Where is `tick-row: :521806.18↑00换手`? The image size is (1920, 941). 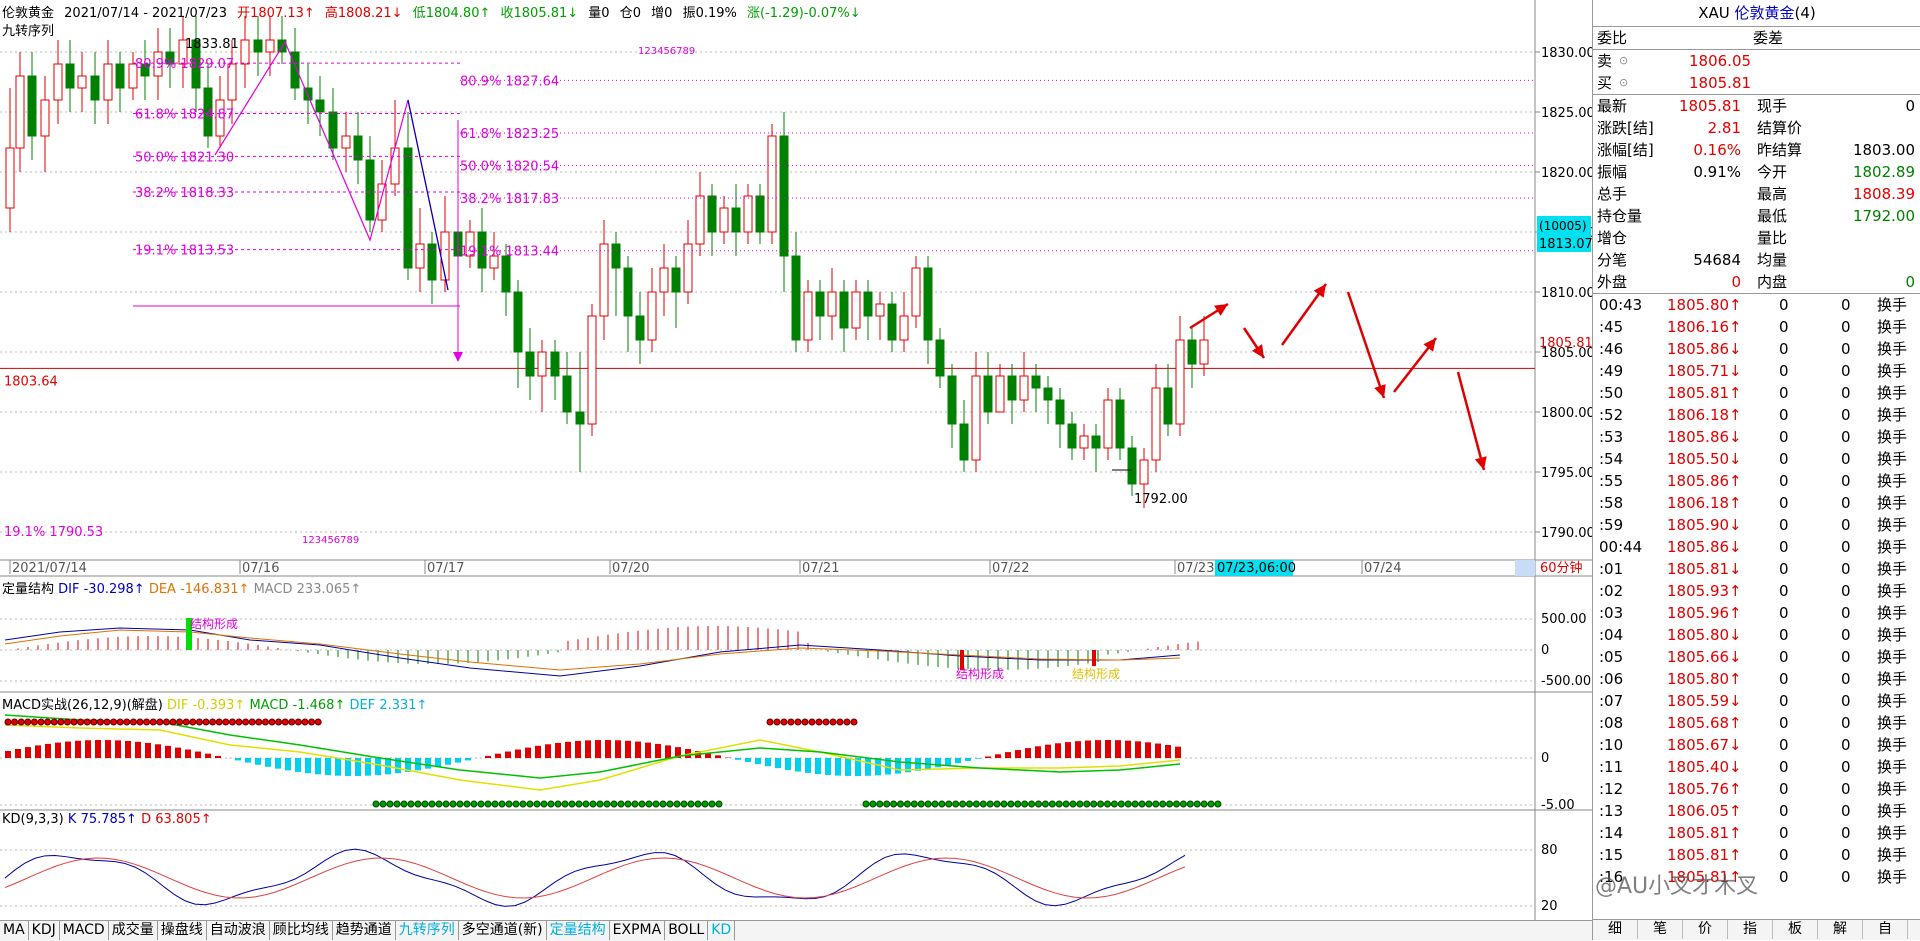
tick-row: :521806.18↑00换手 is located at coordinates (1756, 415).